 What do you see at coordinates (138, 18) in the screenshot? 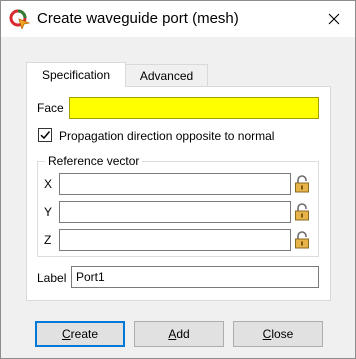
I see `window-title: Create waveguide port (mesh)` at bounding box center [138, 18].